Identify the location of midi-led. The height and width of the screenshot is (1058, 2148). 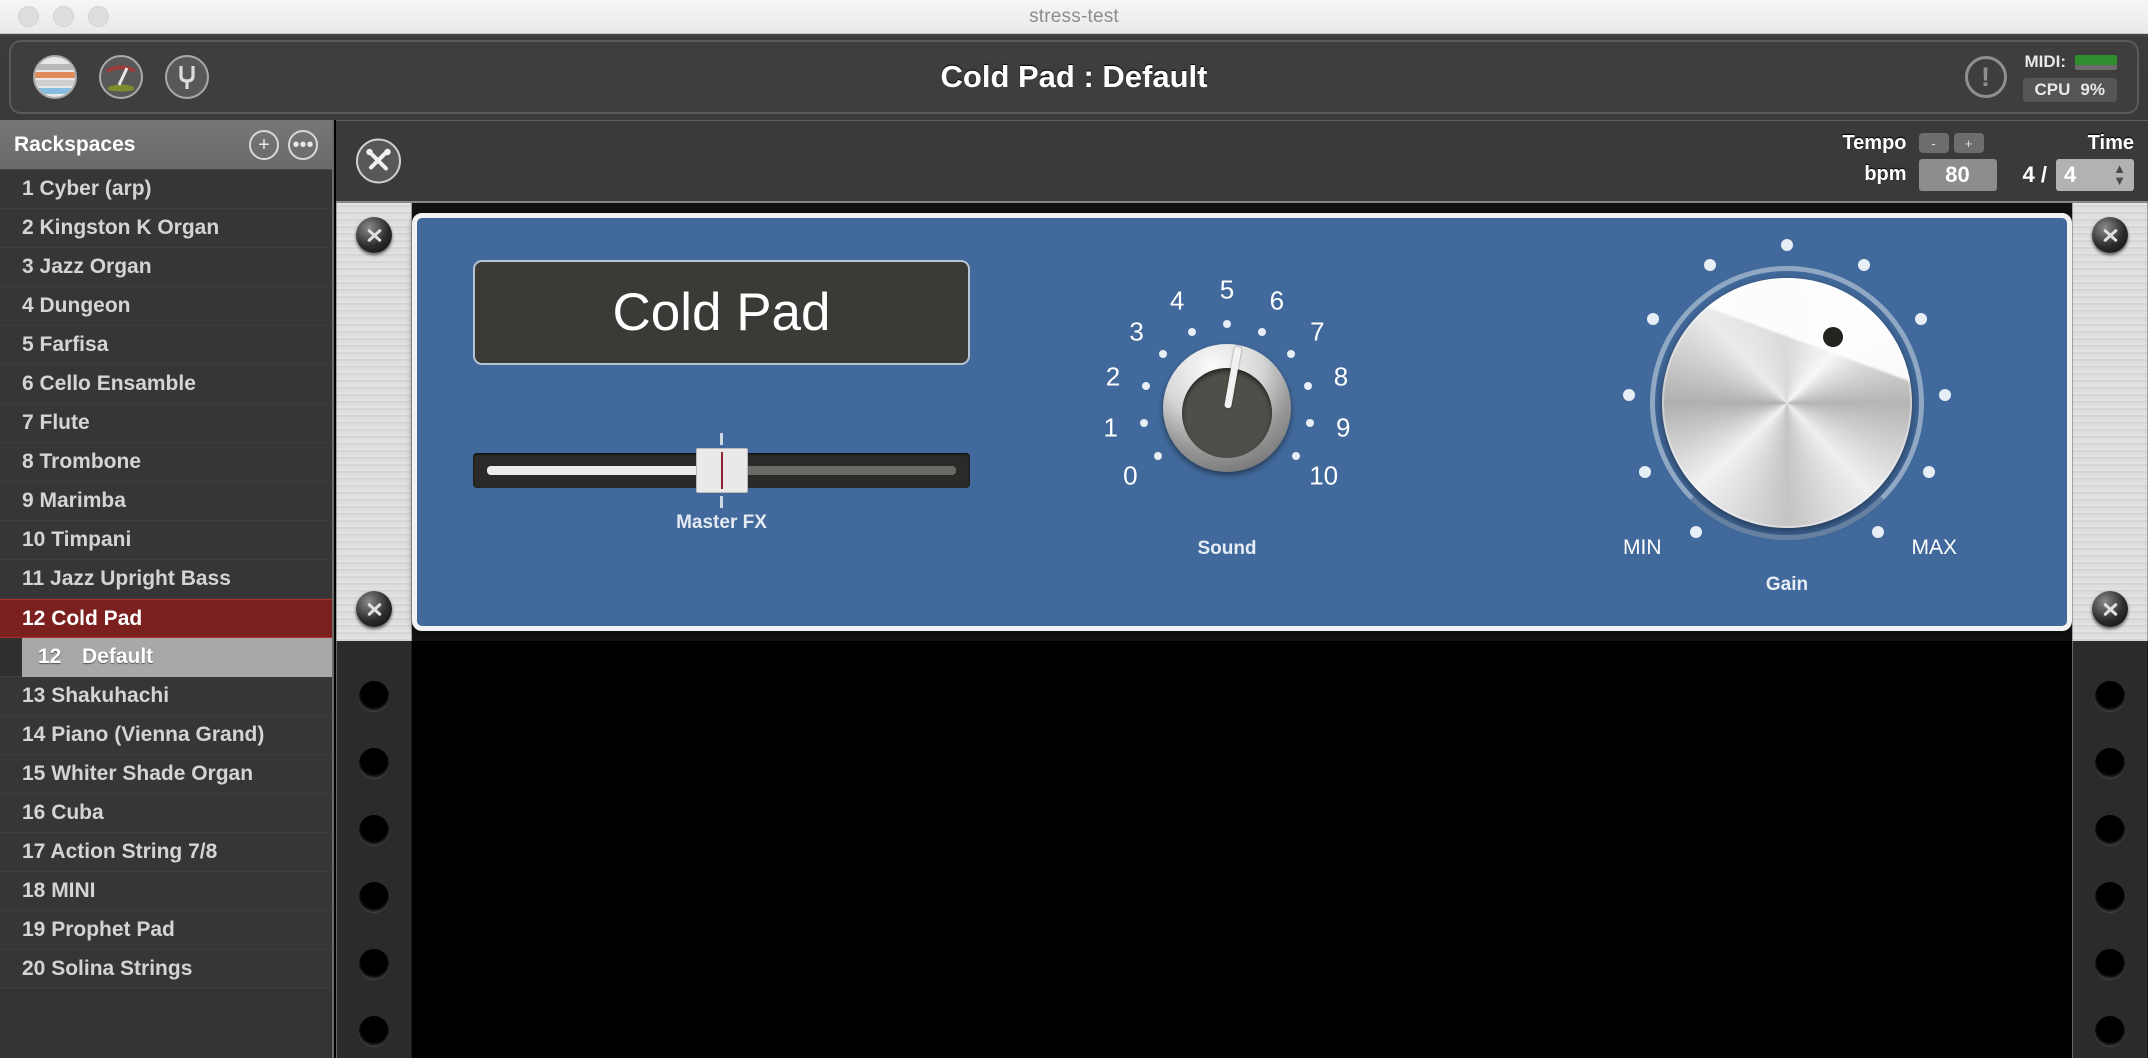
(2096, 62).